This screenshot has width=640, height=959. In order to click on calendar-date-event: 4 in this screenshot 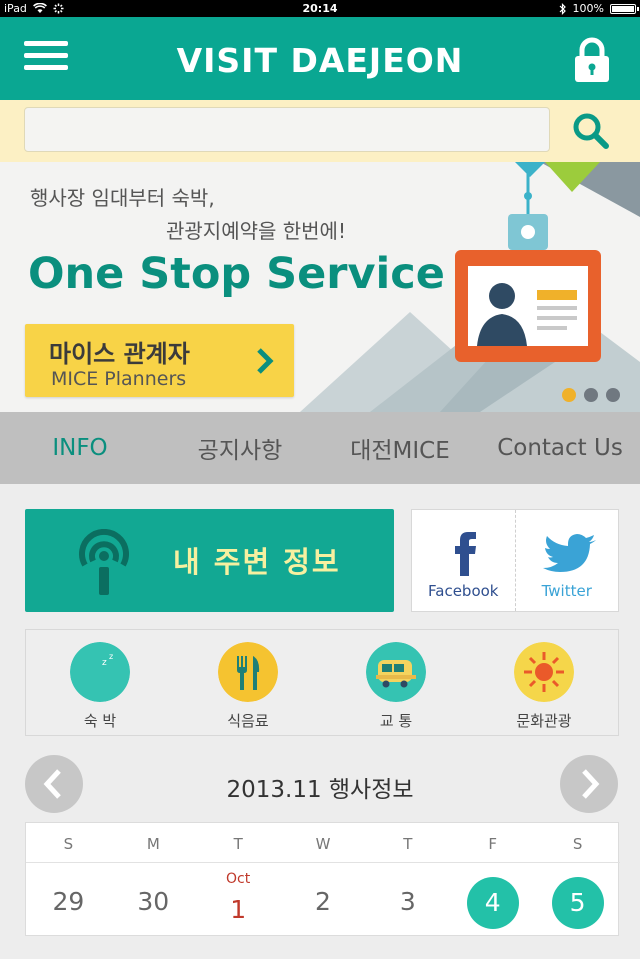, I will do `click(492, 900)`.